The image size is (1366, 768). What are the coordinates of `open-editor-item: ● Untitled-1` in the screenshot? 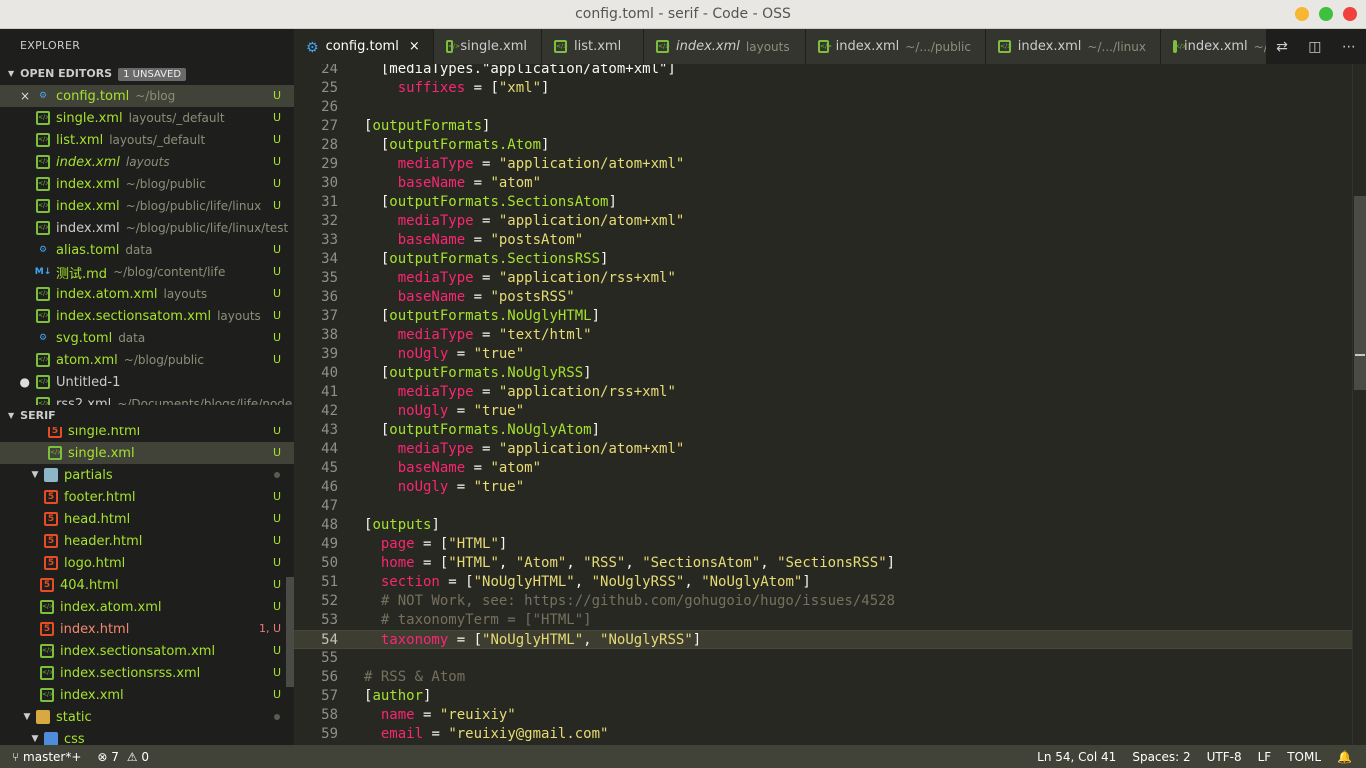 It's located at (147, 382).